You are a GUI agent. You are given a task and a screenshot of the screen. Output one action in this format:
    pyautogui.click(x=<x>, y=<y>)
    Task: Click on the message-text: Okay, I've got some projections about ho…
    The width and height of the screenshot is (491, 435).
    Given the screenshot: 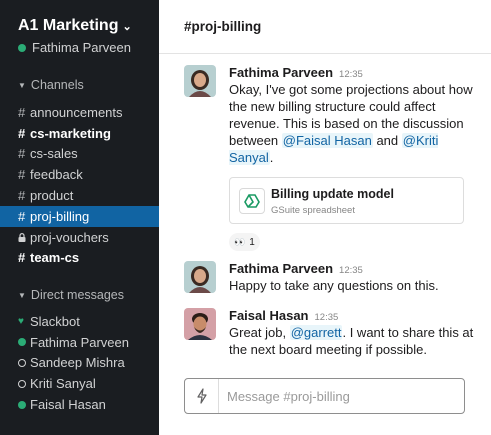 What is the action you would take?
    pyautogui.click(x=355, y=123)
    